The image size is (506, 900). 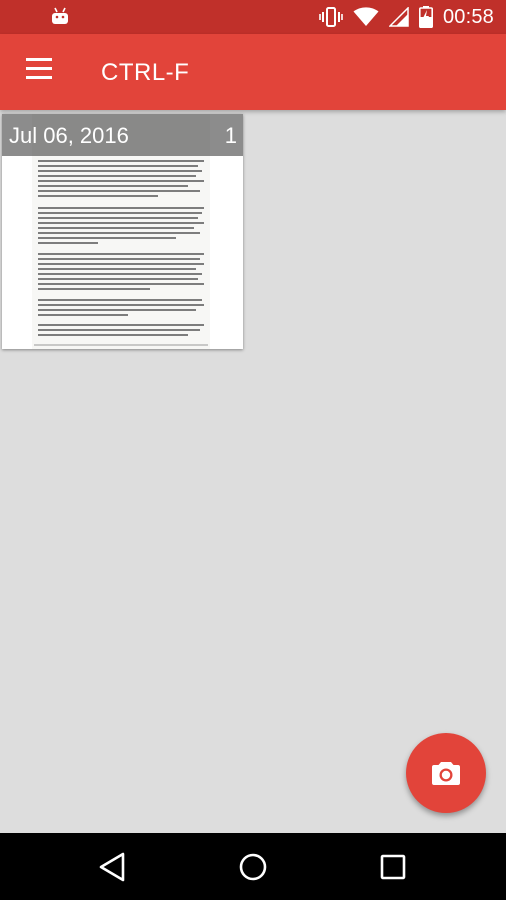 What do you see at coordinates (393, 867) in the screenshot?
I see `recents-icon` at bounding box center [393, 867].